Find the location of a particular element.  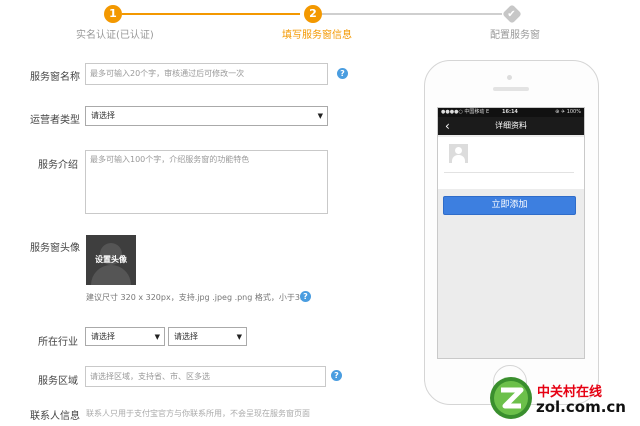

add-now-button: 立即添加 is located at coordinates (509, 205).